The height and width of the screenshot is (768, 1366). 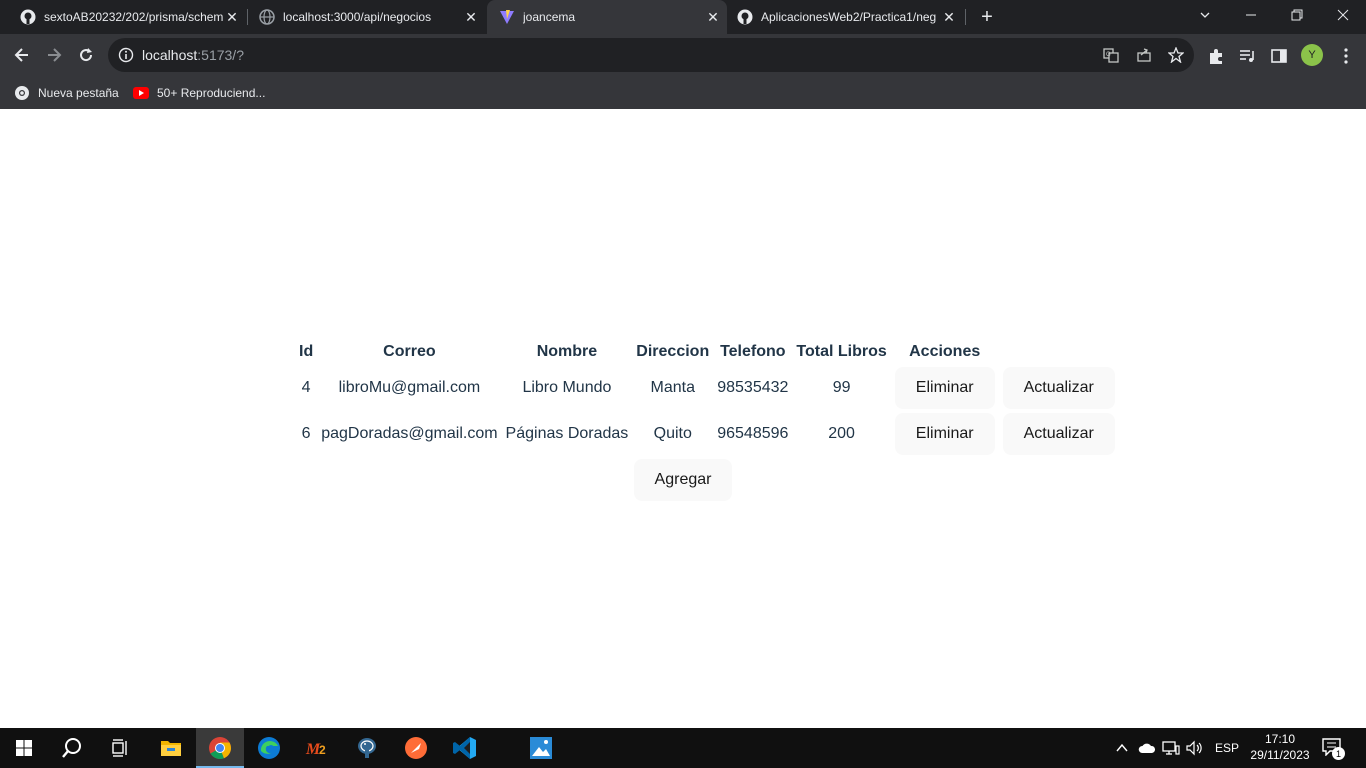 What do you see at coordinates (672, 433) in the screenshot?
I see `cell-direccion: Quito` at bounding box center [672, 433].